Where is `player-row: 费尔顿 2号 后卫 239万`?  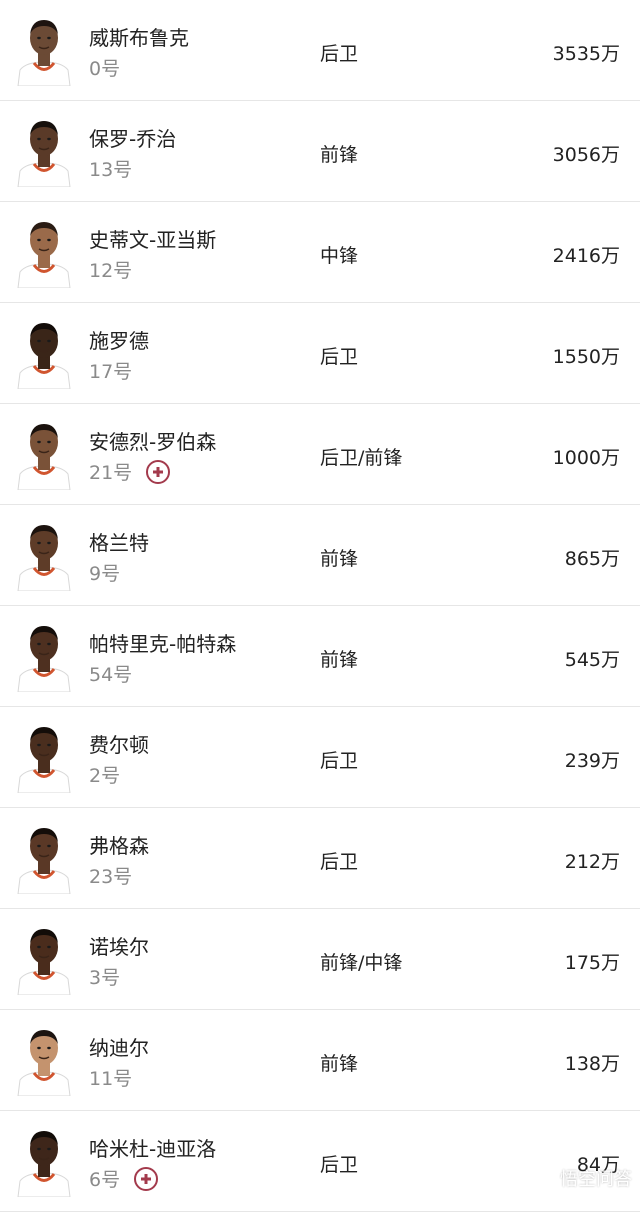 player-row: 费尔顿 2号 后卫 239万 is located at coordinates (320, 757).